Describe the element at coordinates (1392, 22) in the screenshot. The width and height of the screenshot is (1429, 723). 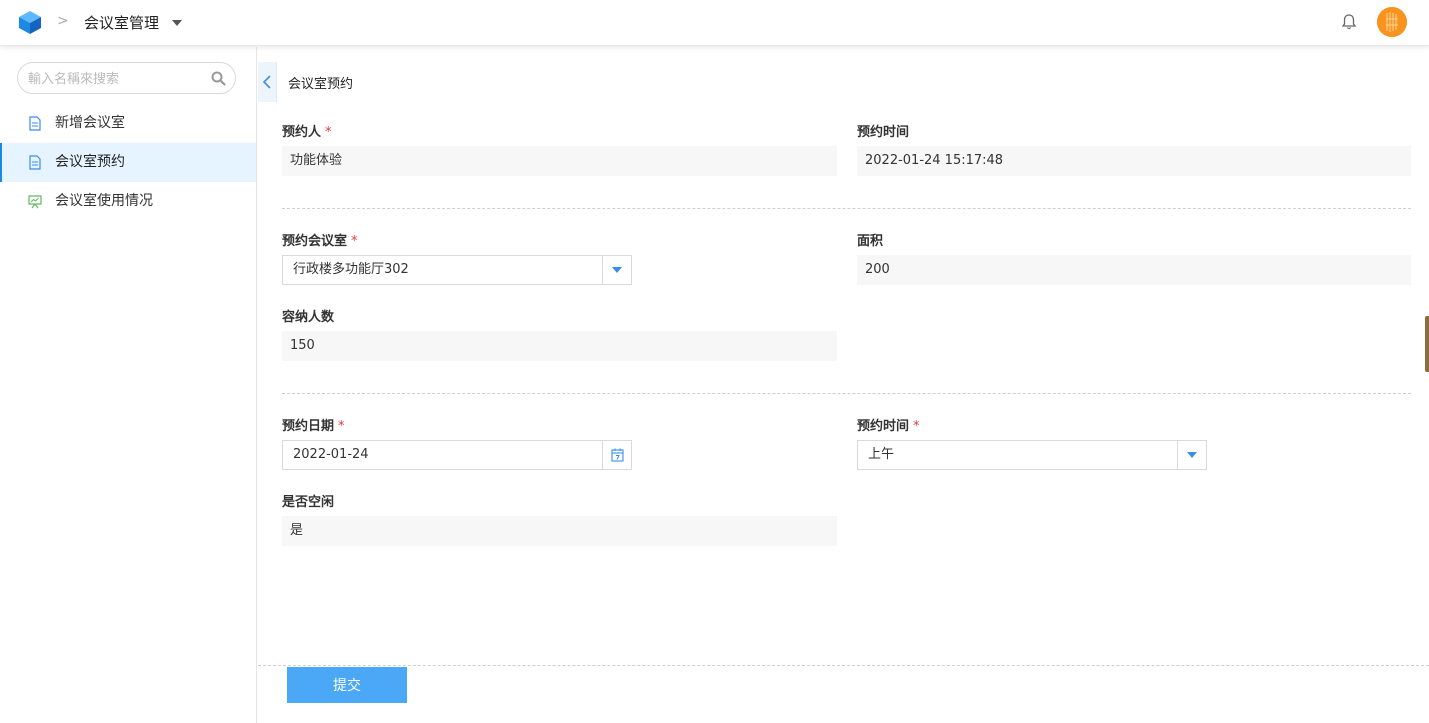
I see `avatar` at that location.